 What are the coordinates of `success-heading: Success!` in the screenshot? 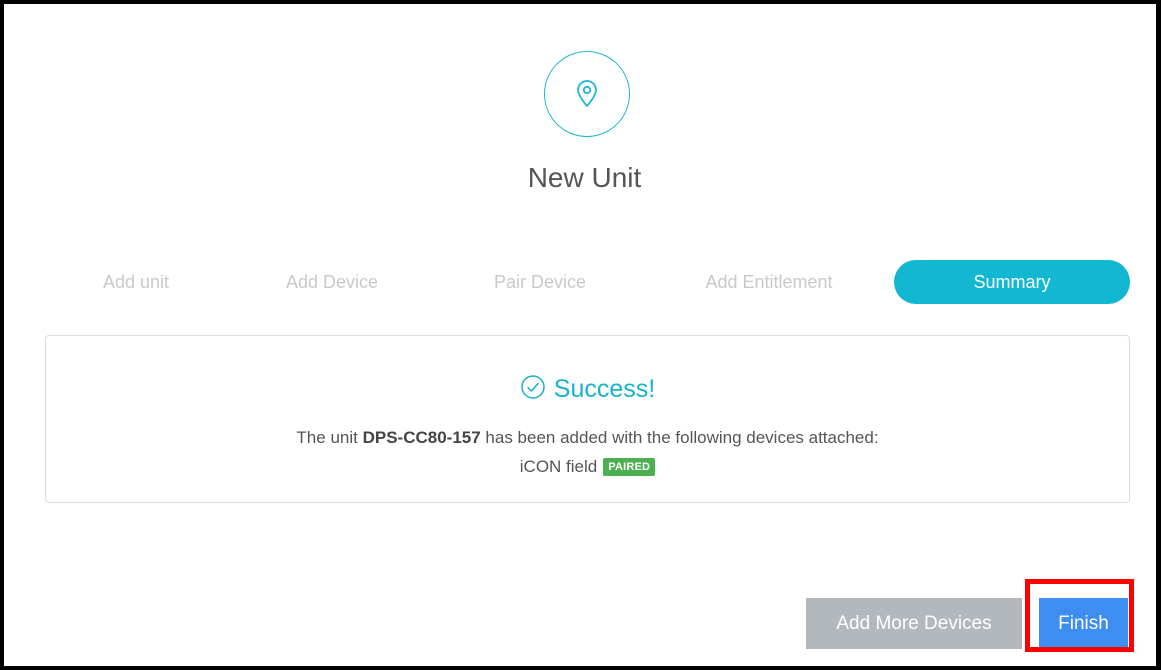 It's located at (587, 389).